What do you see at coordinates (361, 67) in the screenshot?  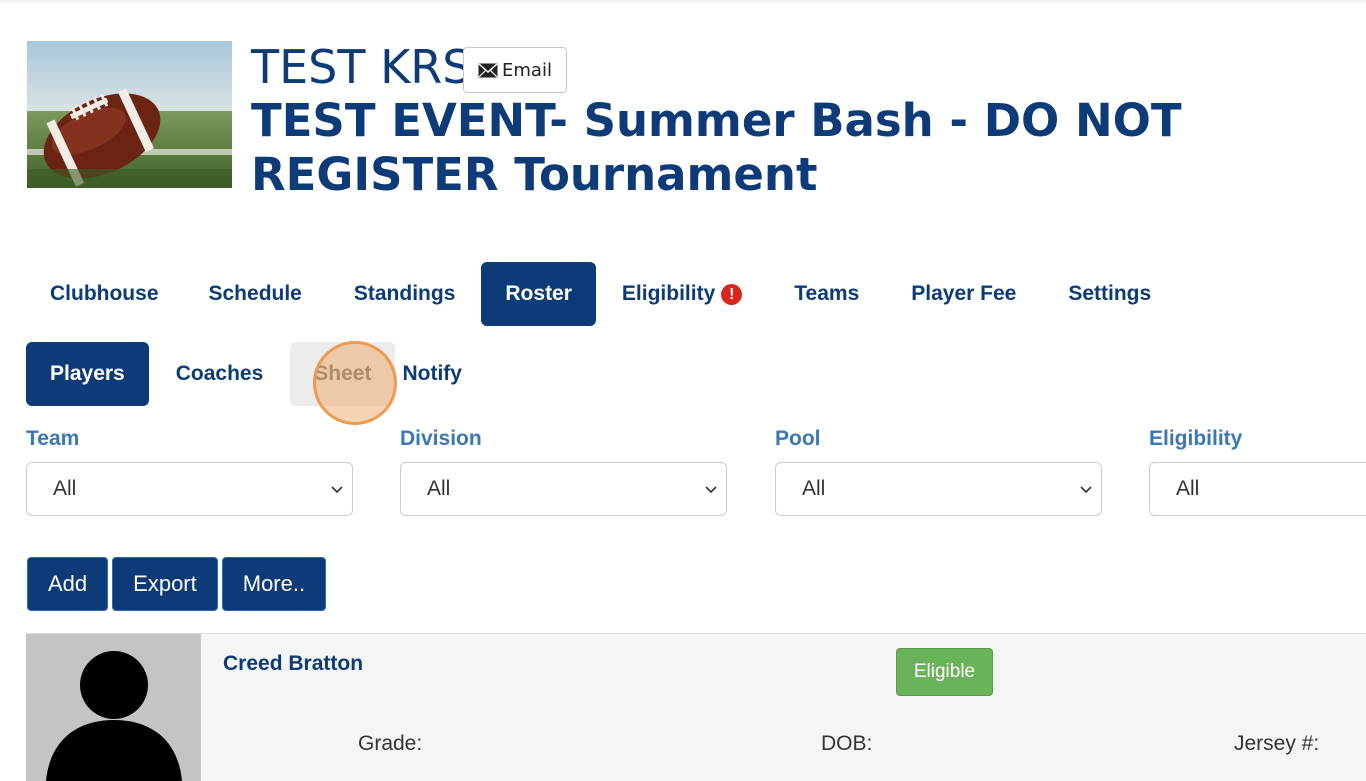 I see `organization-name: TEST KRS` at bounding box center [361, 67].